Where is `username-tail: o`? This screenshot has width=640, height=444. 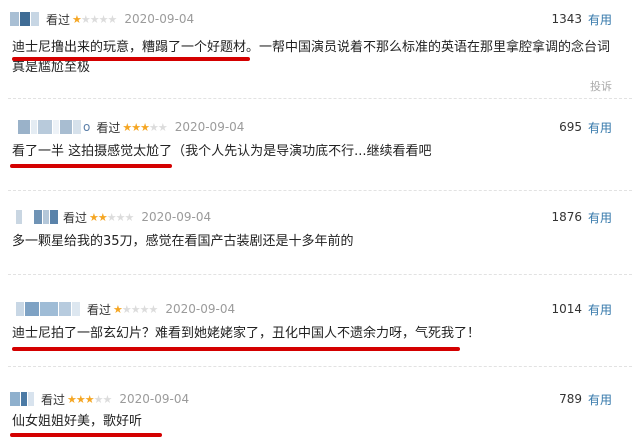 username-tail: o is located at coordinates (86, 127).